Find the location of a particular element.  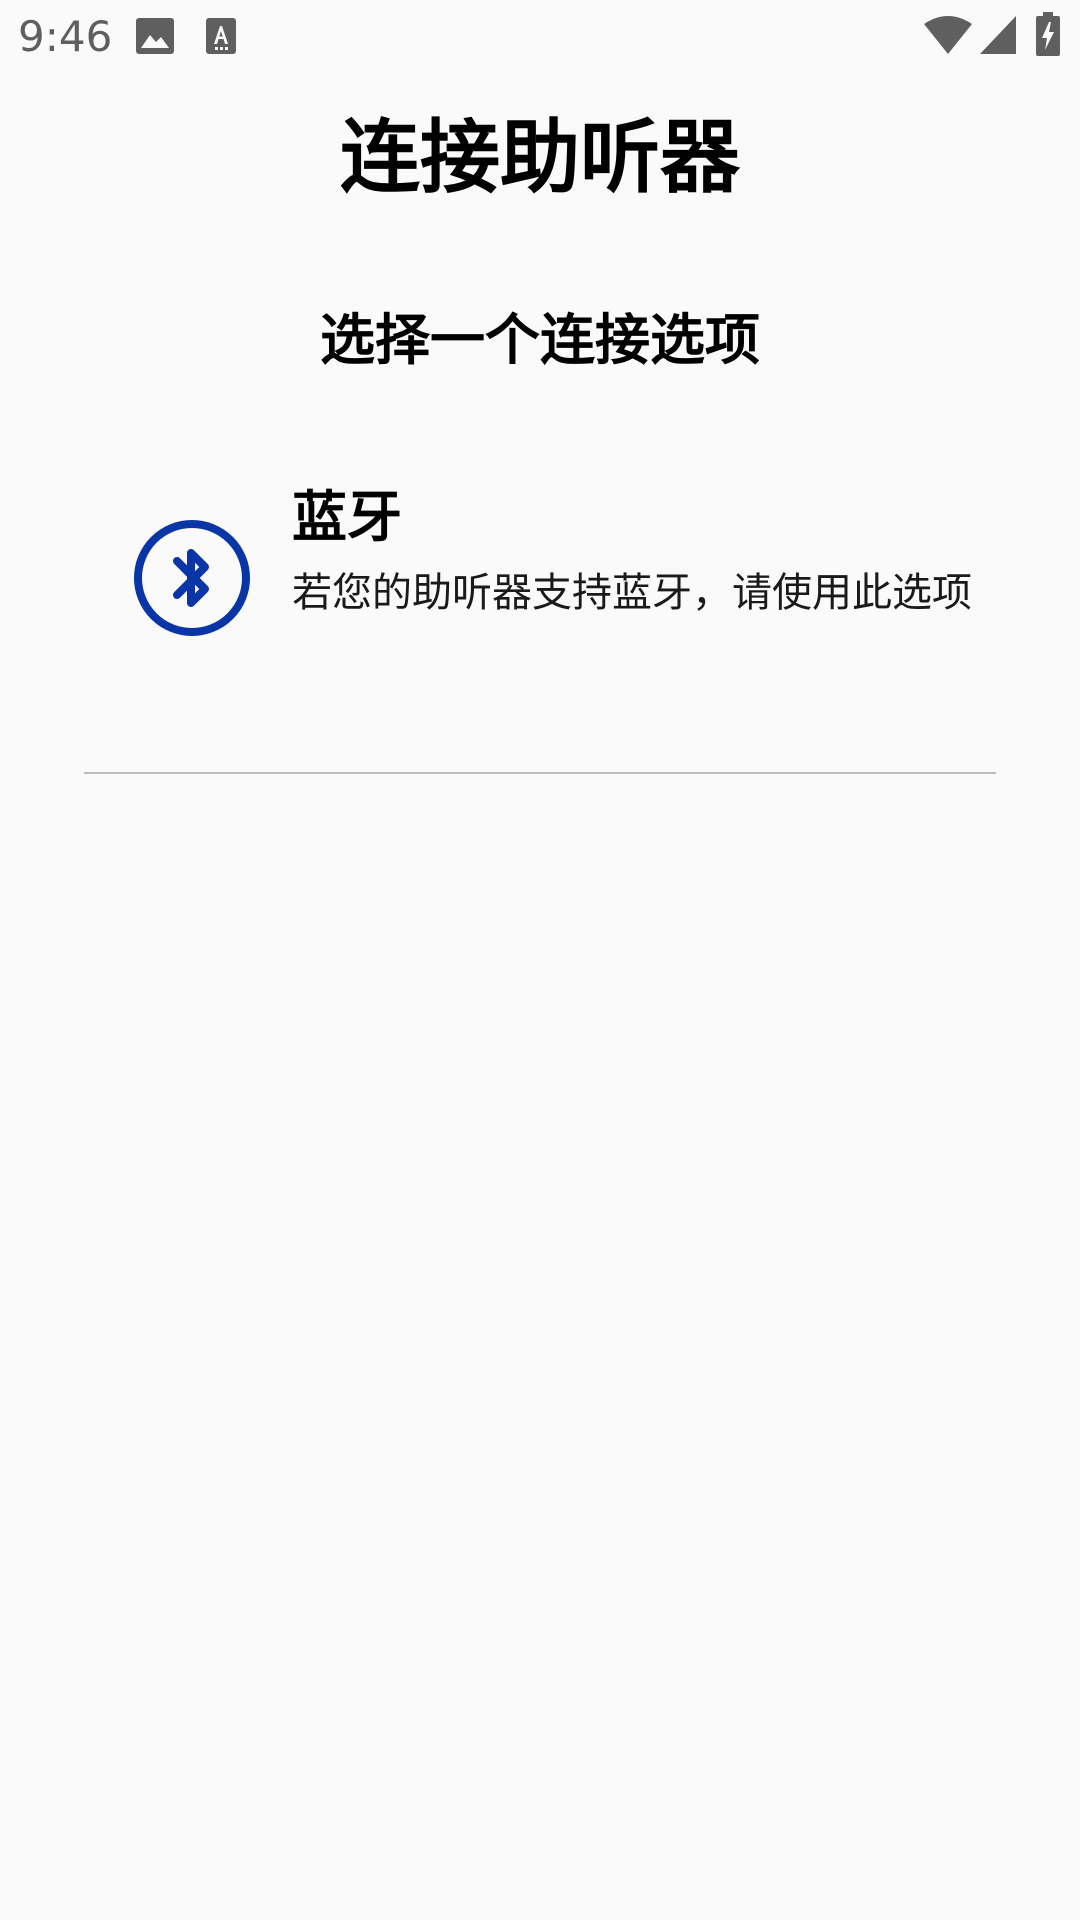

divider is located at coordinates (540, 773).